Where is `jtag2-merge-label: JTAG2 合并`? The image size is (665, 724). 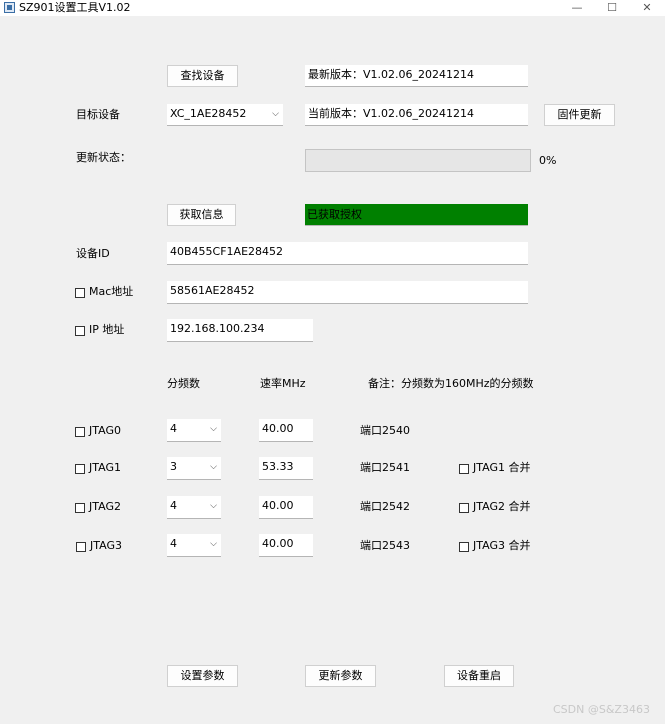
jtag2-merge-label: JTAG2 合并 is located at coordinates (502, 506).